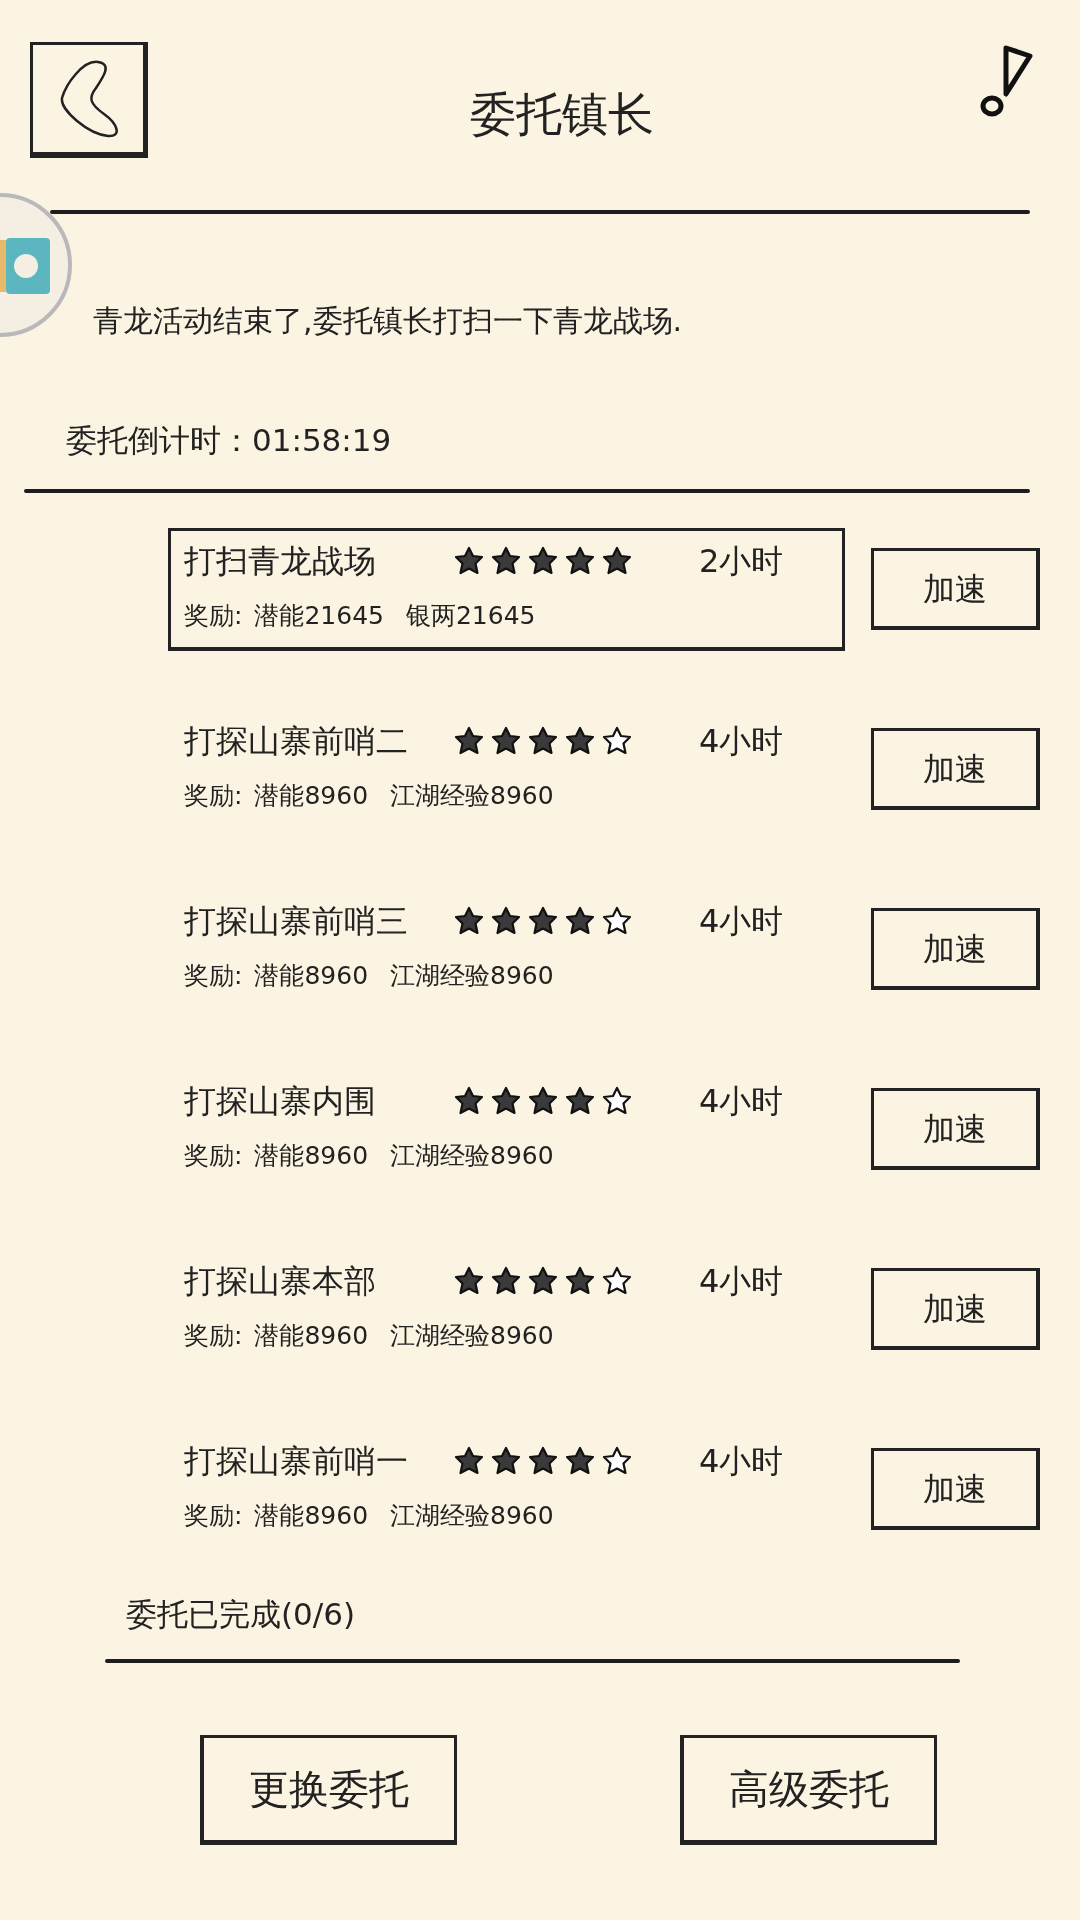 The image size is (1080, 1920). Describe the element at coordinates (159, 440) in the screenshot. I see `countdown-label: 委托倒计时：` at that location.